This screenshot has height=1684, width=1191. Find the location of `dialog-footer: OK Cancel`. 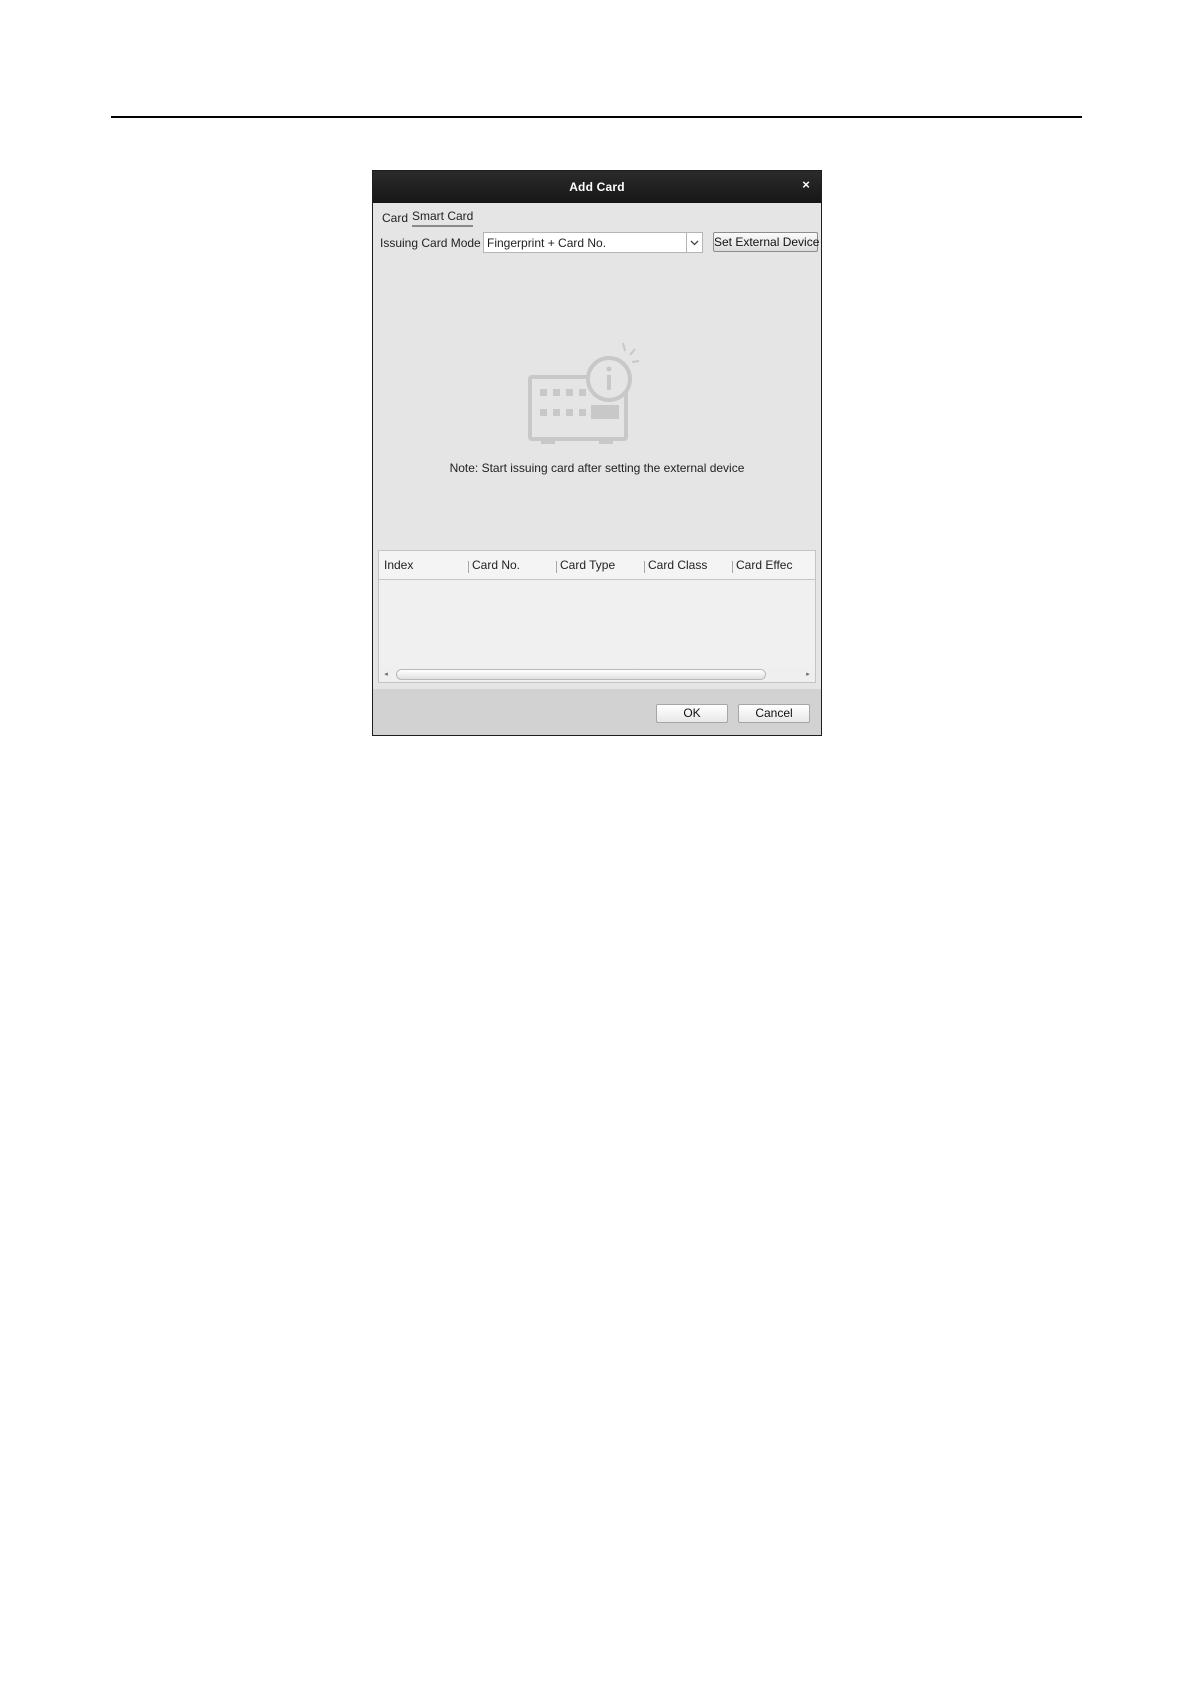

dialog-footer: OK Cancel is located at coordinates (597, 712).